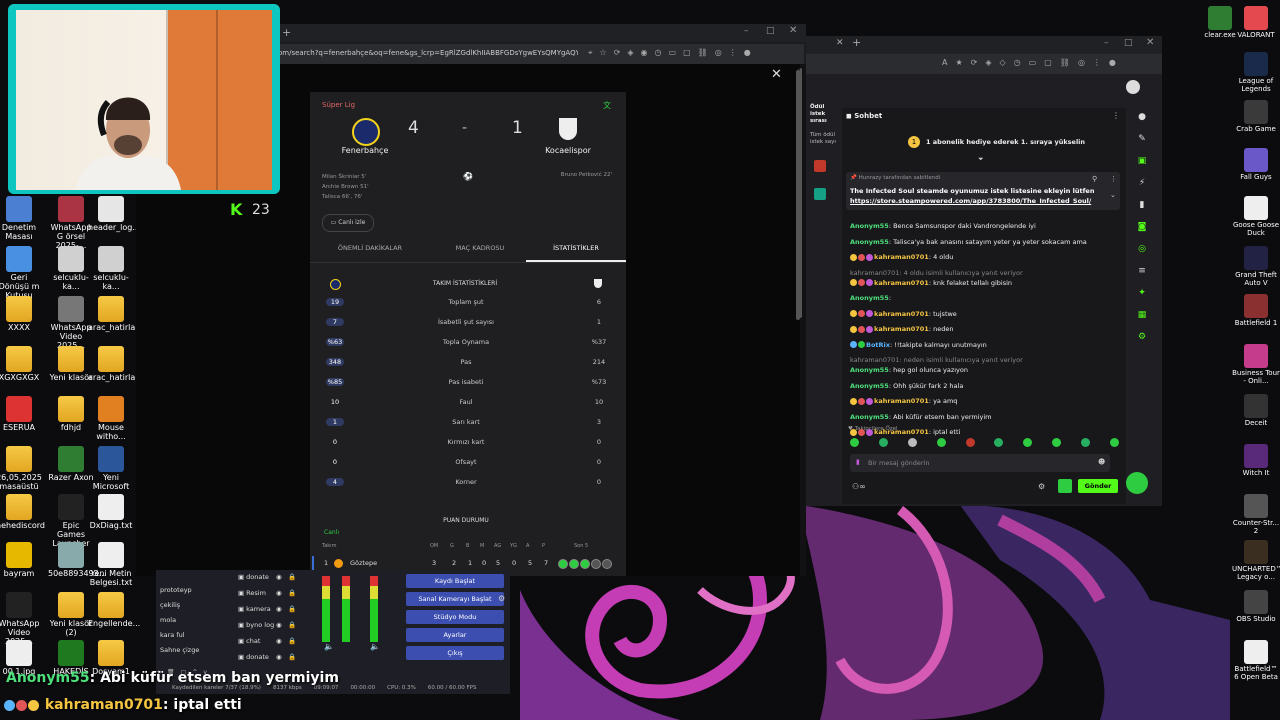  I want to click on eye-icon-2: ◎, so click(1081, 62).